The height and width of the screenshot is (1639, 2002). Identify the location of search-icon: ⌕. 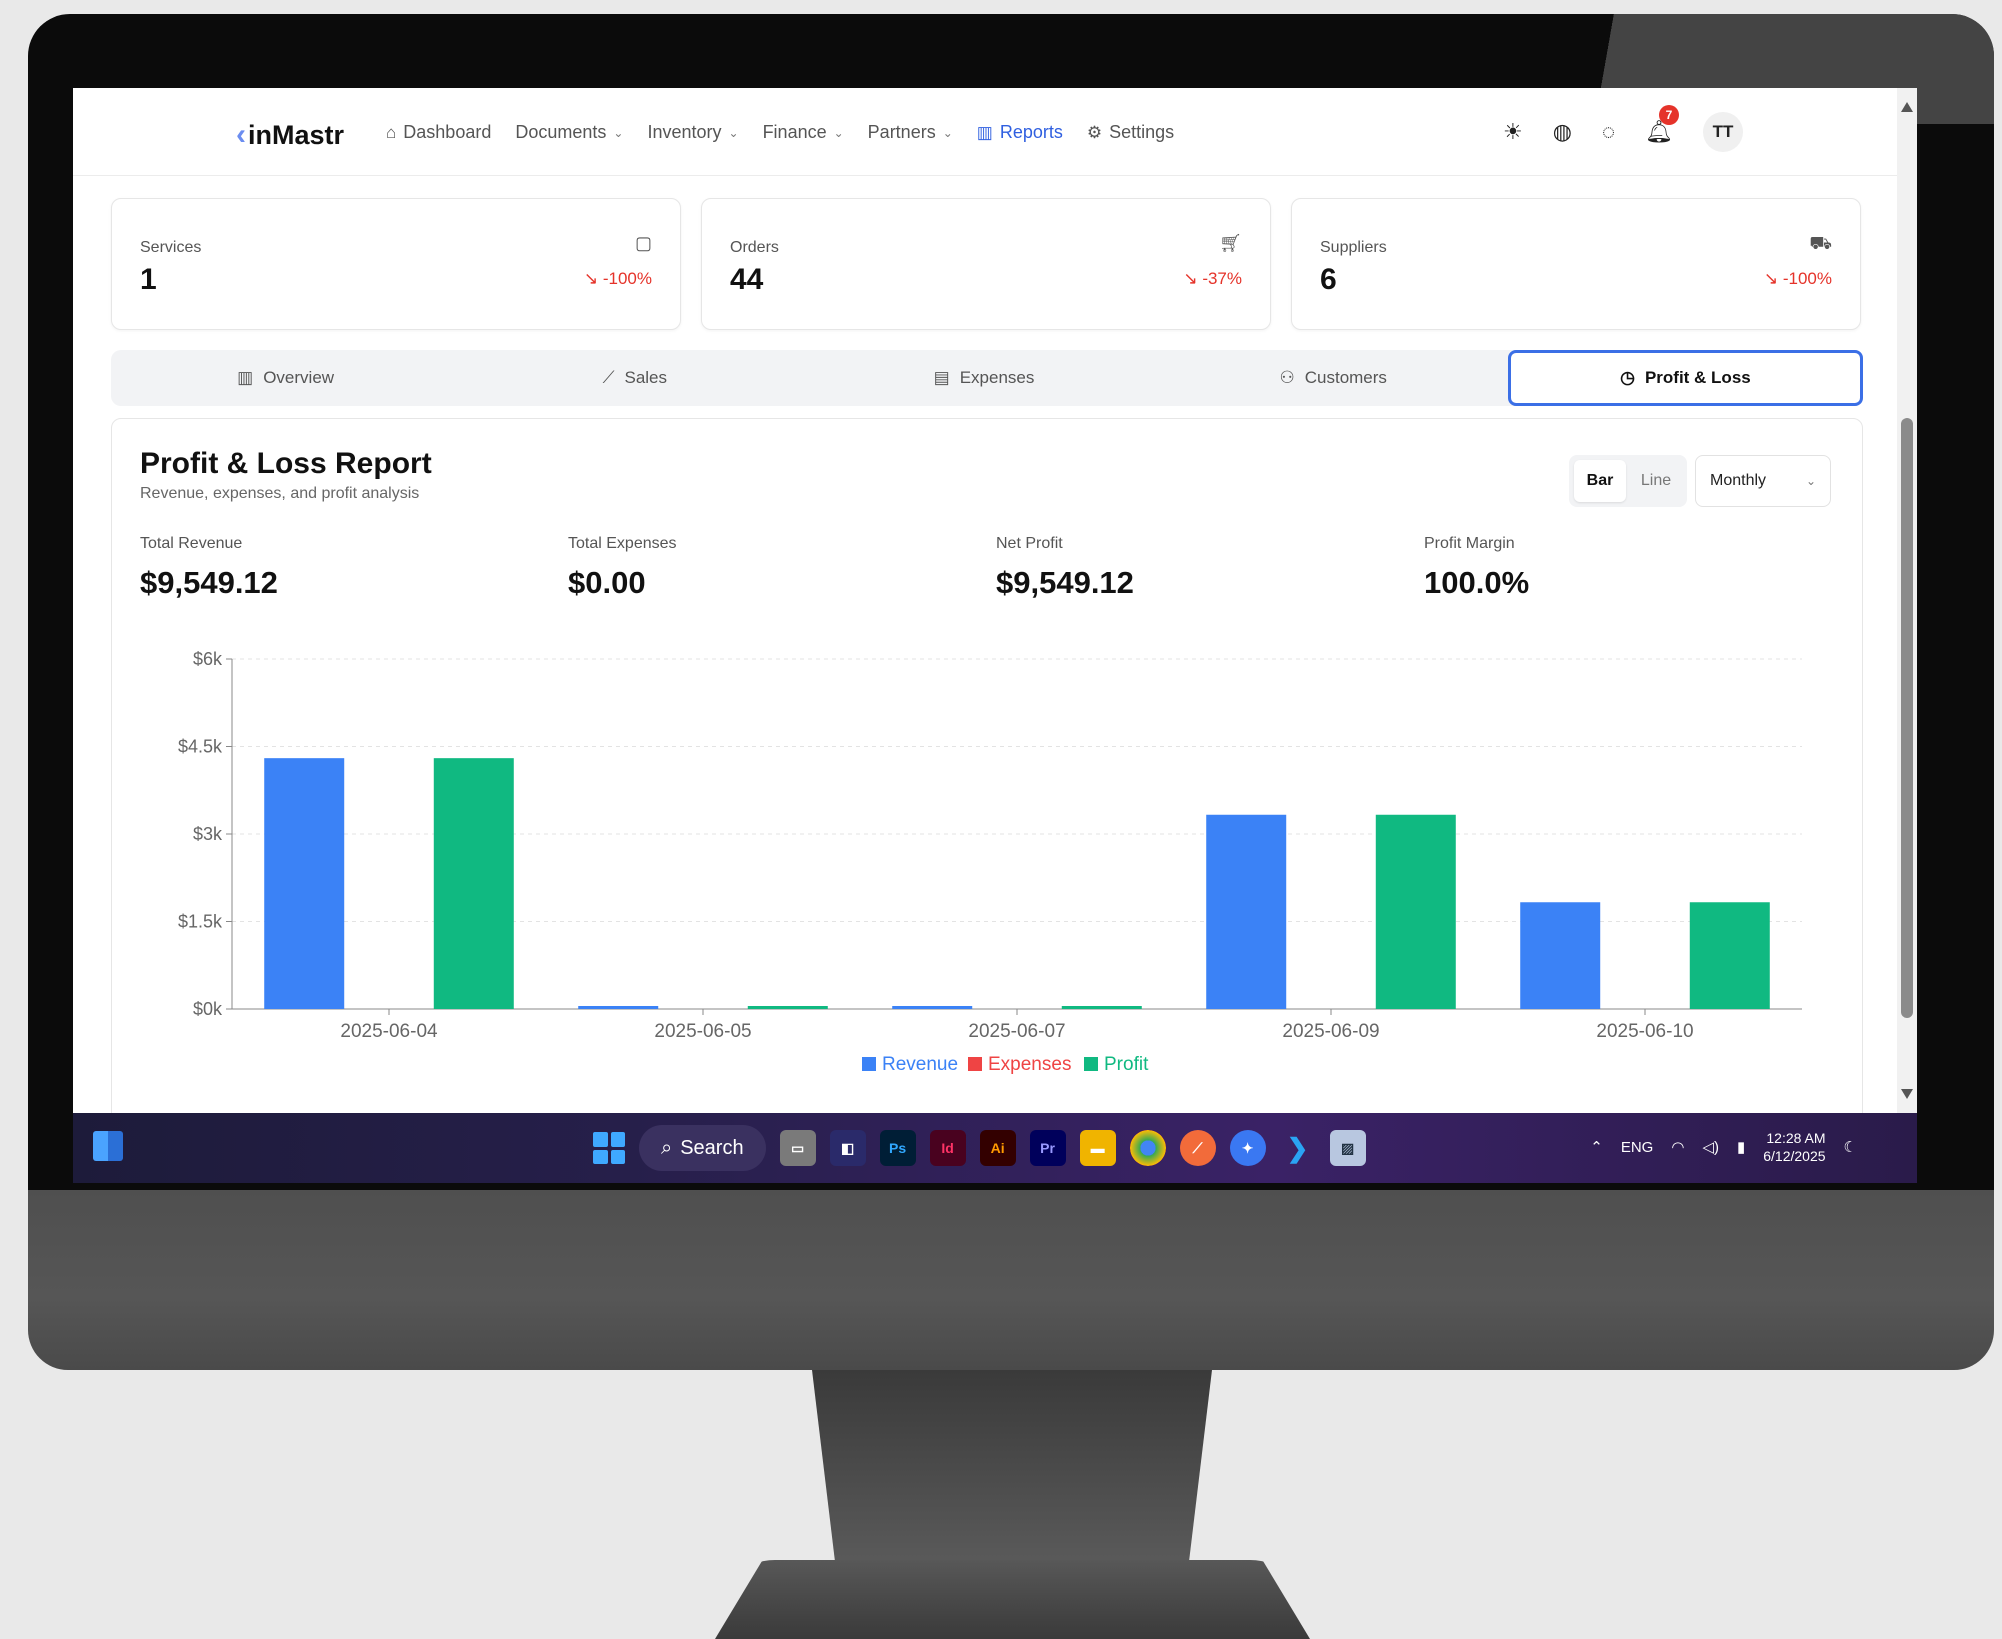
(667, 1147).